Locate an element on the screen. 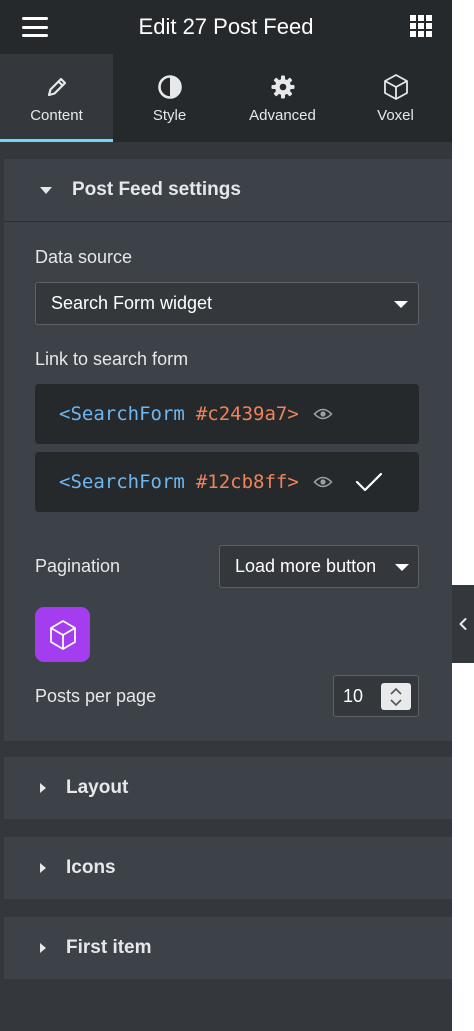  search-form-option-selected: <SearchForm #12cb8ff> is located at coordinates (227, 482).